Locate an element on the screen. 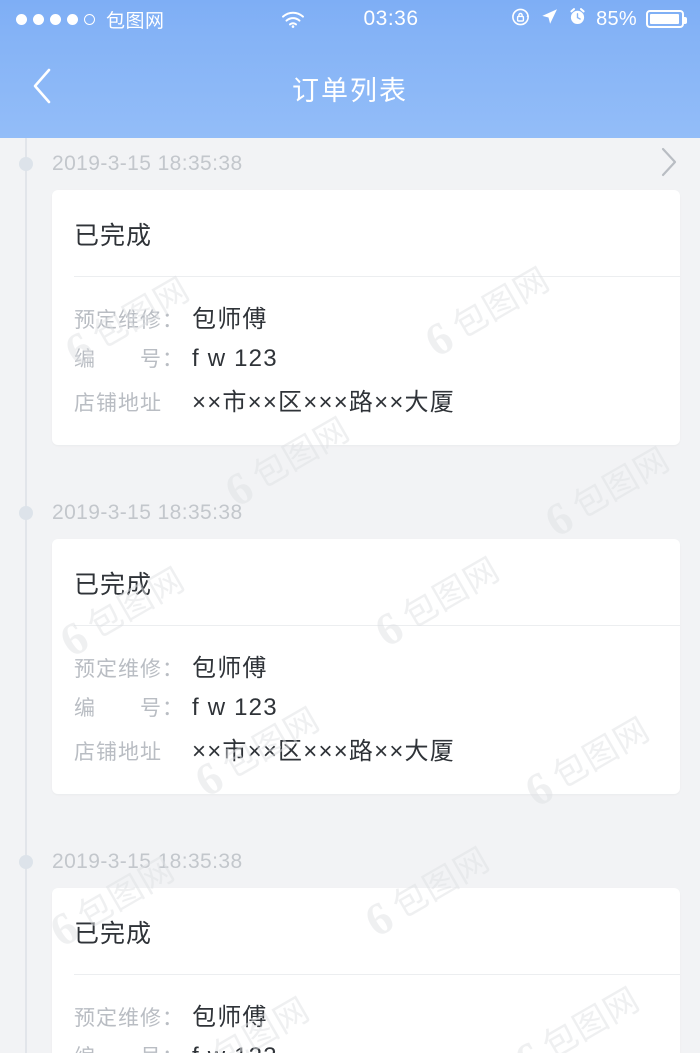  back-button is located at coordinates (42, 88).